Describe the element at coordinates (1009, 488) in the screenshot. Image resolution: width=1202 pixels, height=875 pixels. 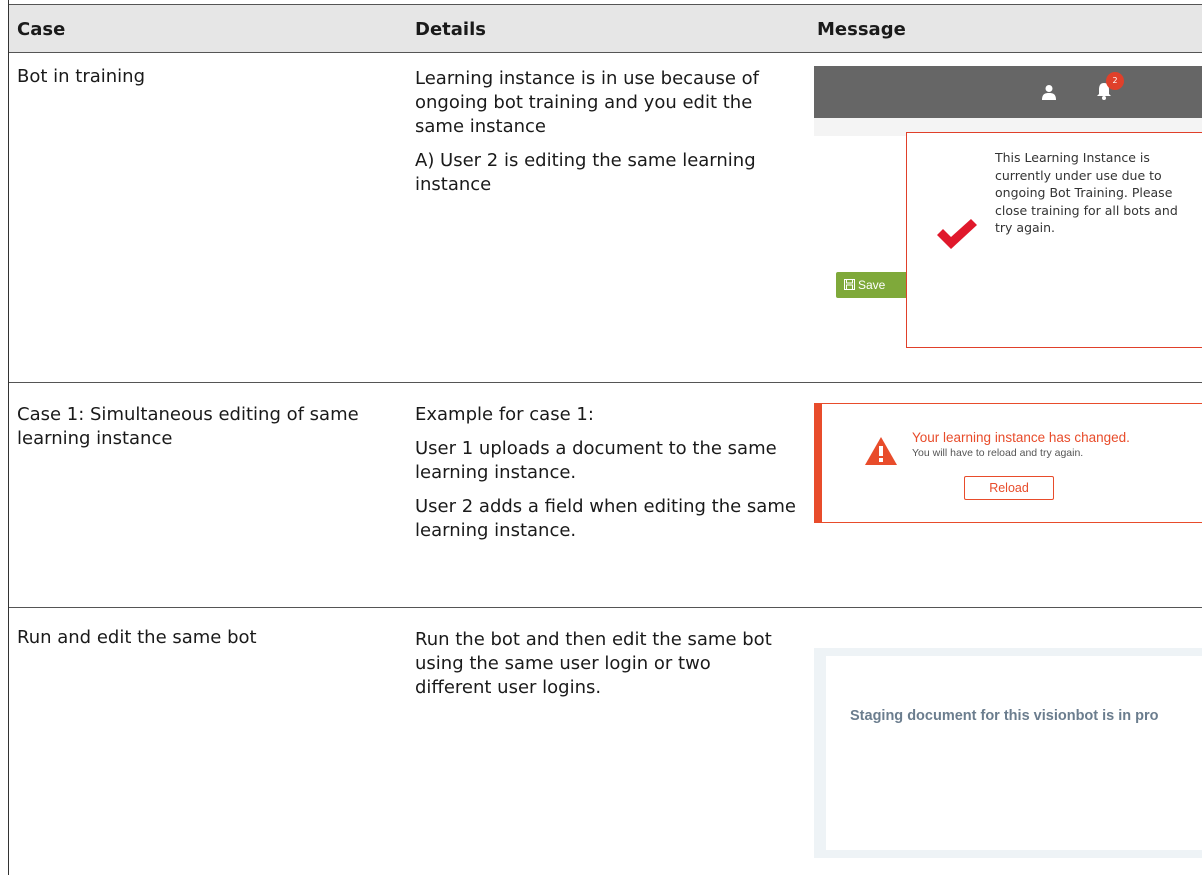
I see `reload-button: Reload` at that location.